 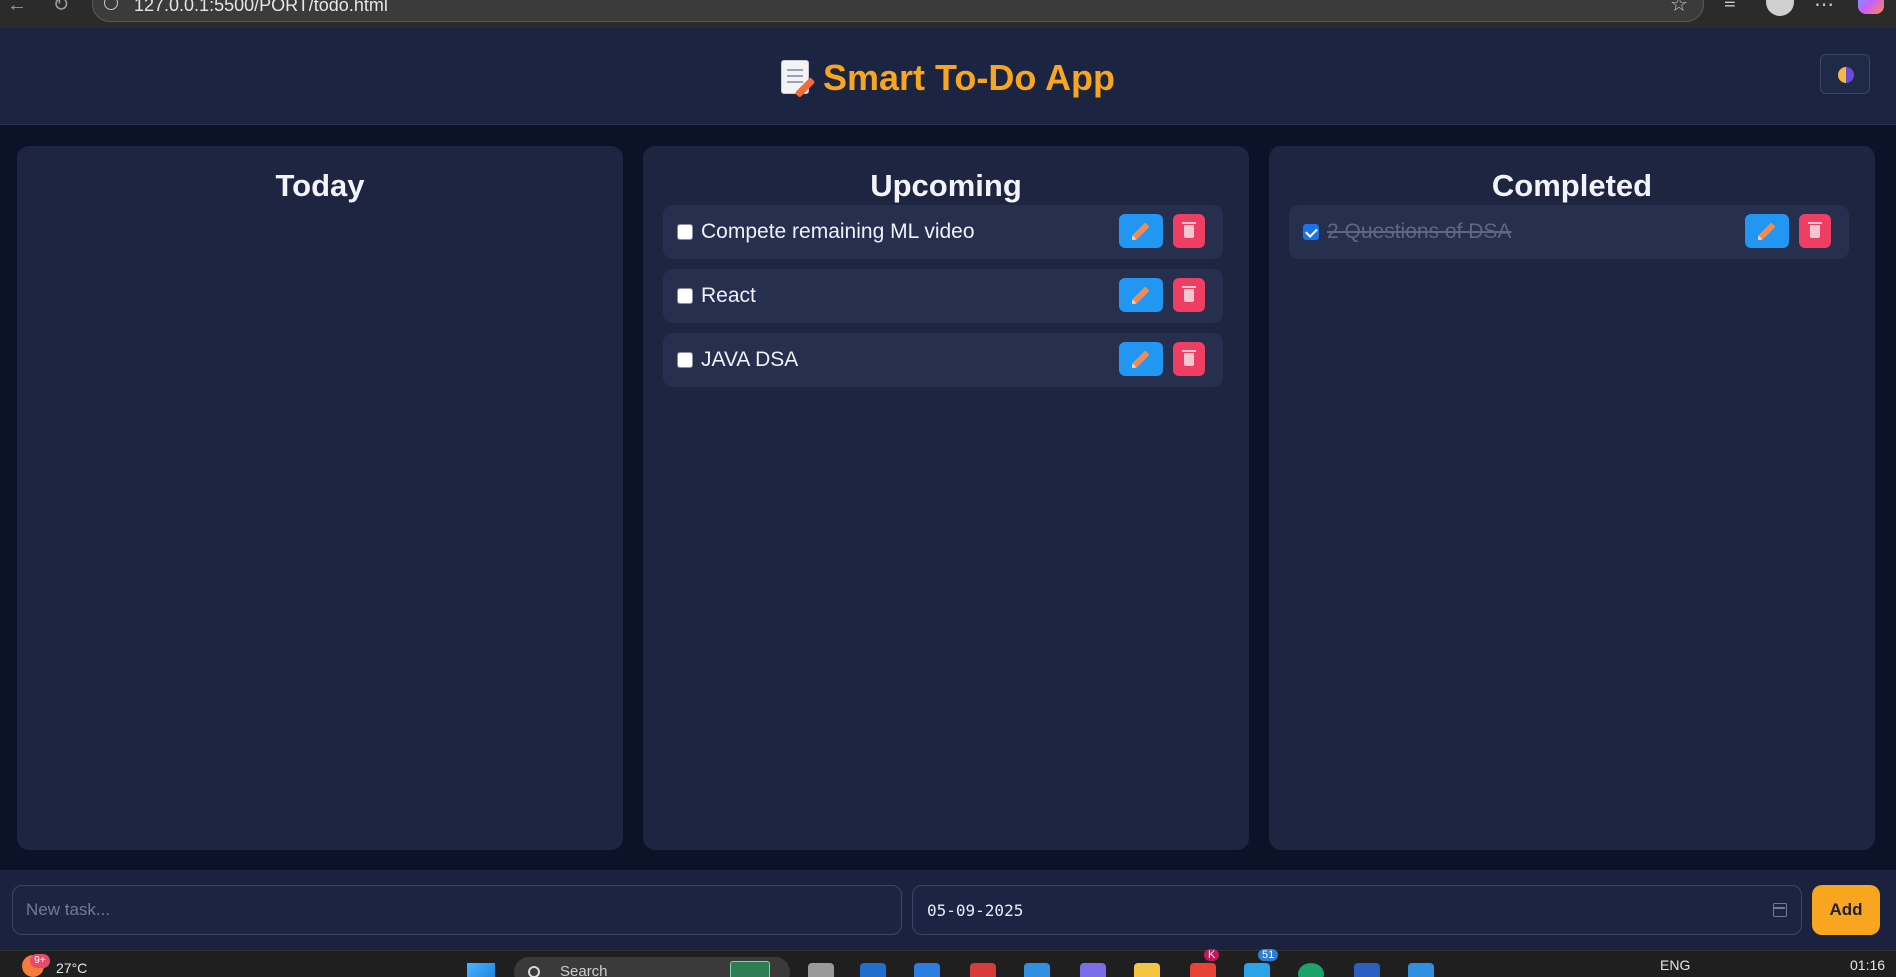 What do you see at coordinates (481, 970) in the screenshot?
I see `start-icon` at bounding box center [481, 970].